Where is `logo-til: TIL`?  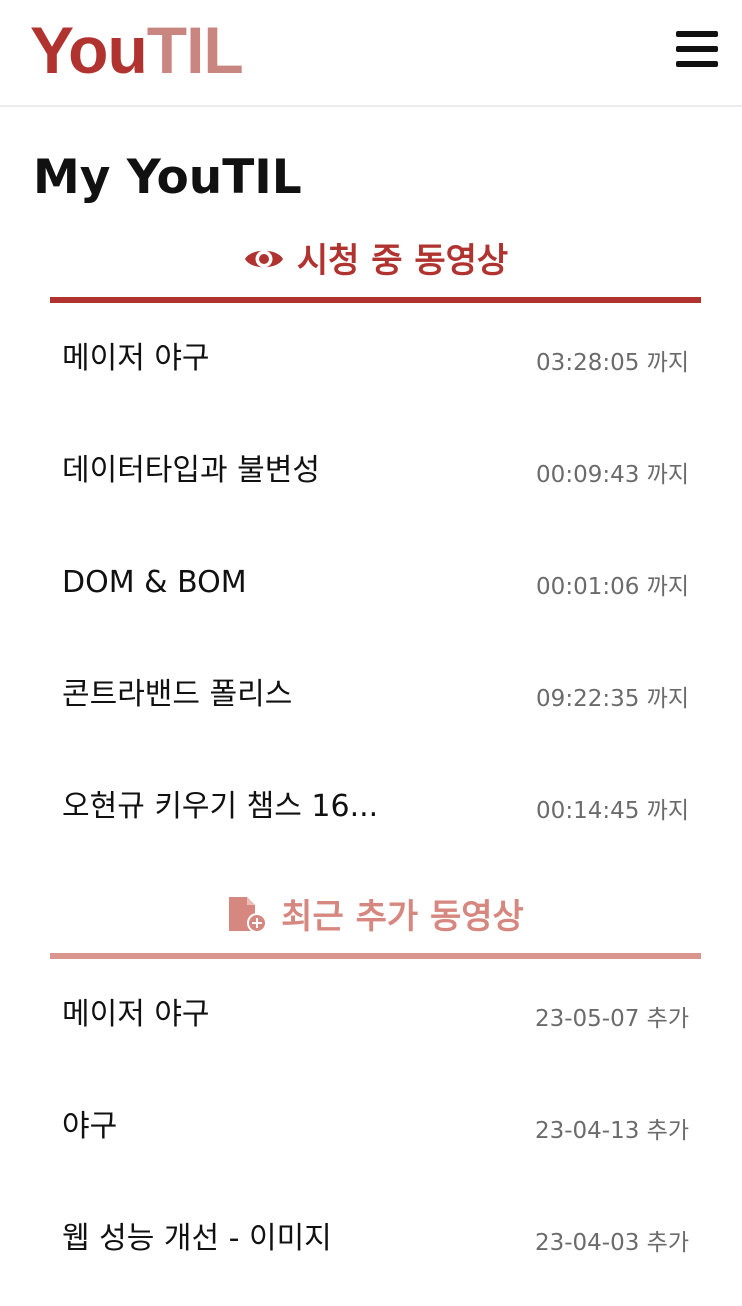
logo-til: TIL is located at coordinates (195, 50).